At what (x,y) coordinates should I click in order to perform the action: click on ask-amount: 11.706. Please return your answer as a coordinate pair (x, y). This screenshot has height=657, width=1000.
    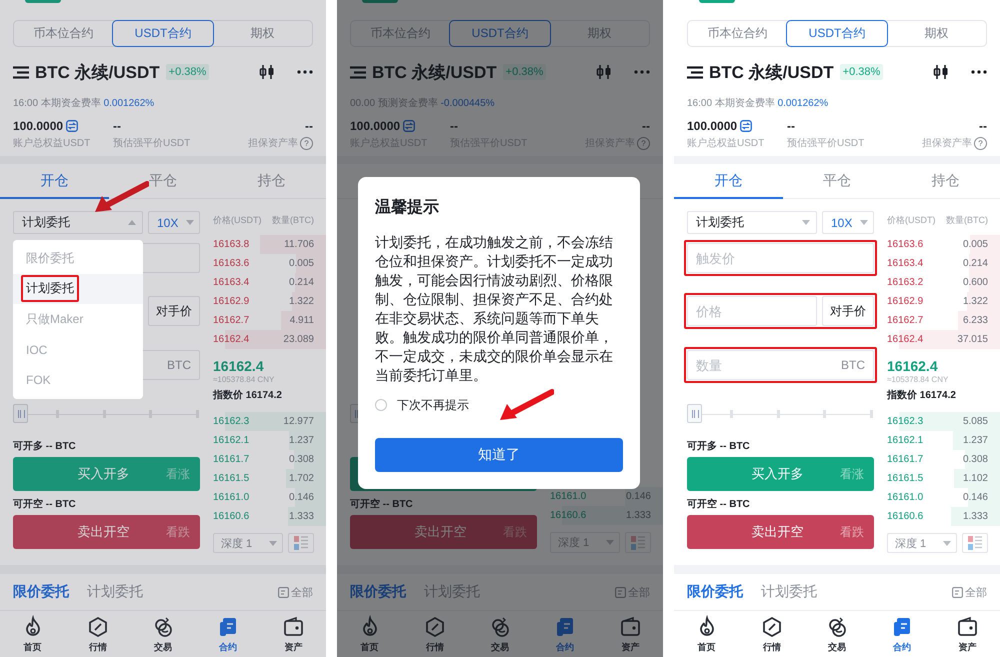
    Looking at the image, I should click on (299, 244).